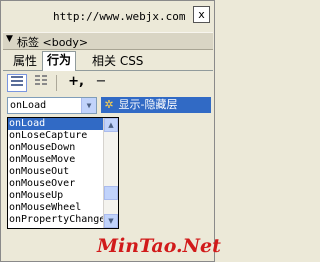 The width and height of the screenshot is (320, 262). What do you see at coordinates (111, 193) in the screenshot?
I see `scroll-thumb` at bounding box center [111, 193].